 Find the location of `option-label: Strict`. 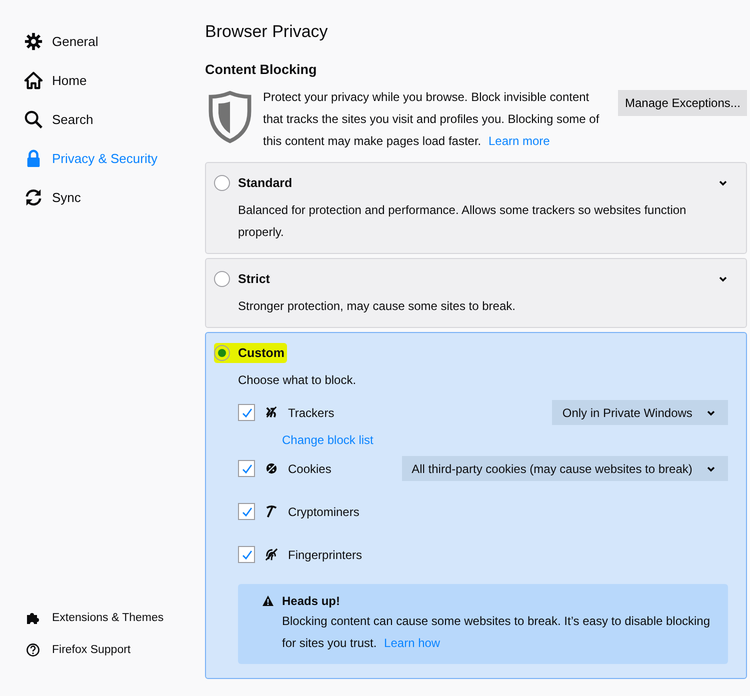

option-label: Strict is located at coordinates (254, 279).